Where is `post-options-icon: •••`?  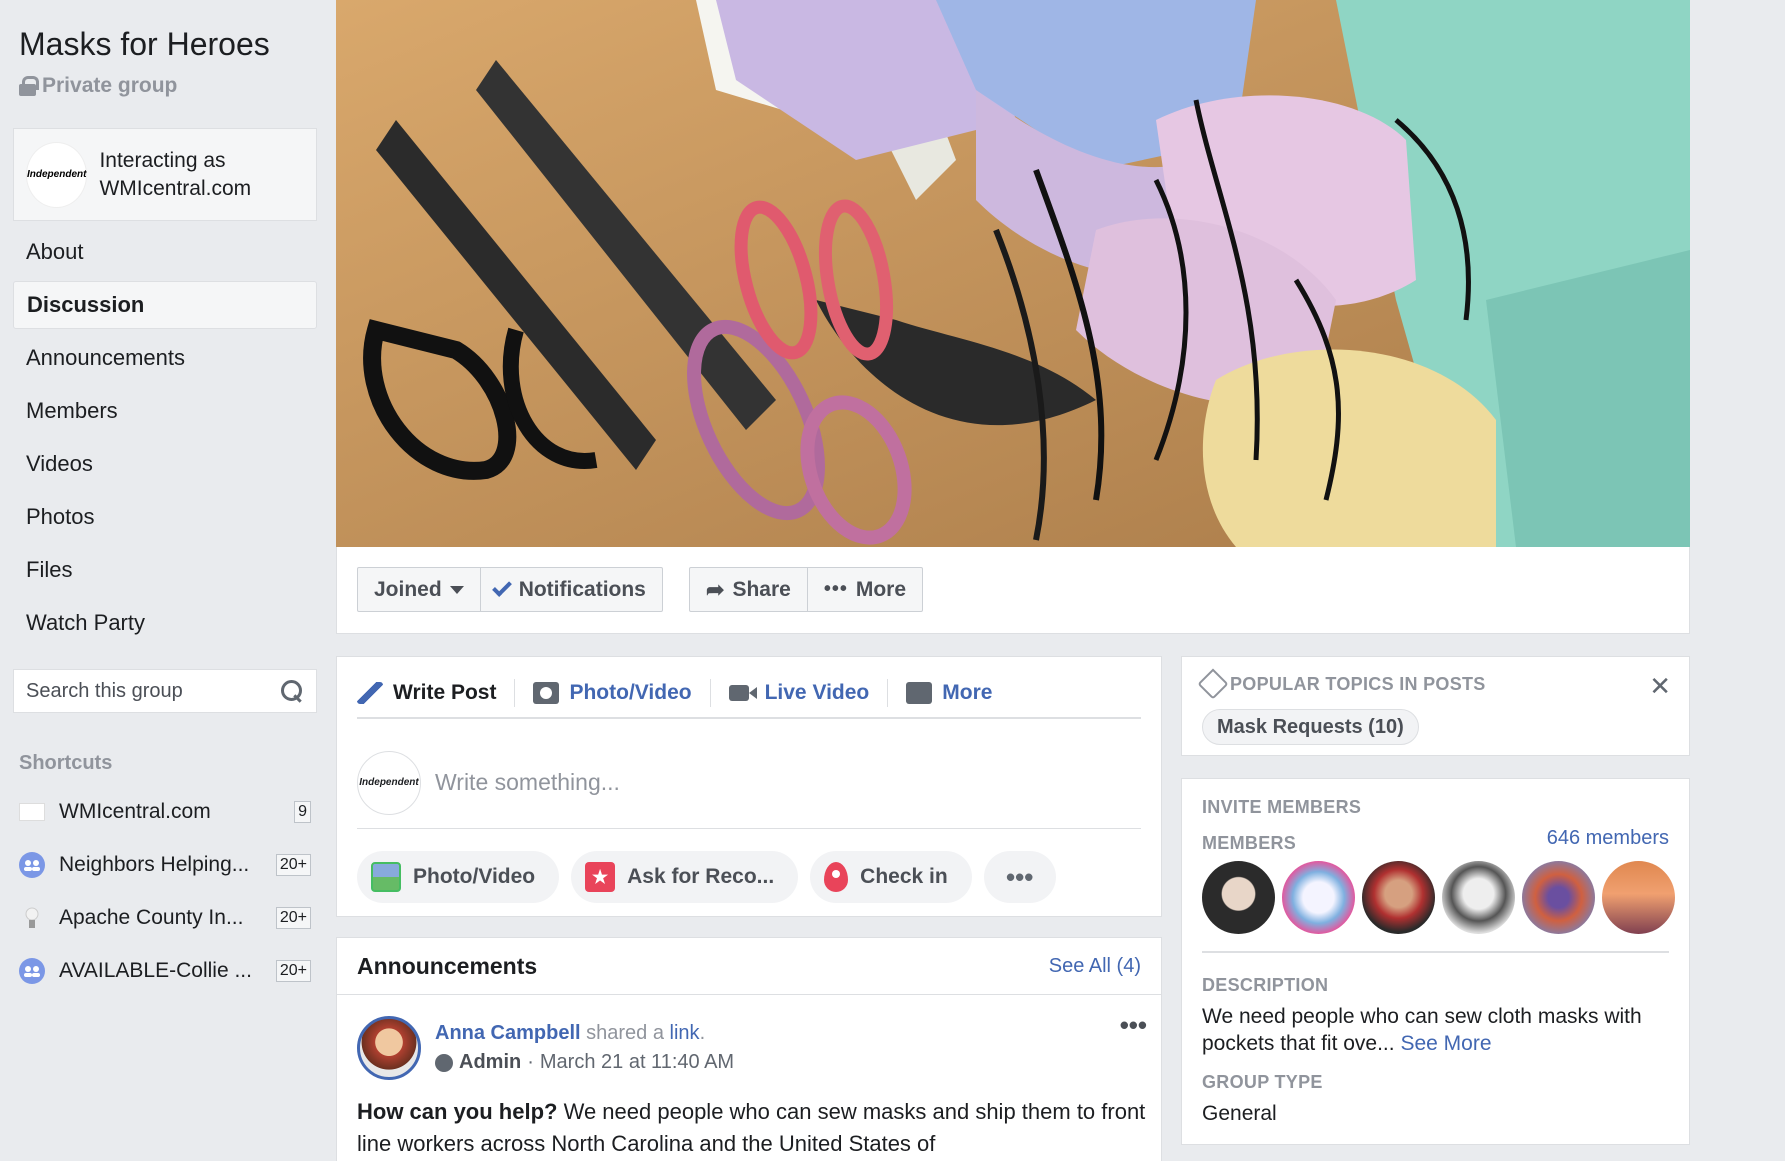
post-options-icon: ••• is located at coordinates (1133, 1025).